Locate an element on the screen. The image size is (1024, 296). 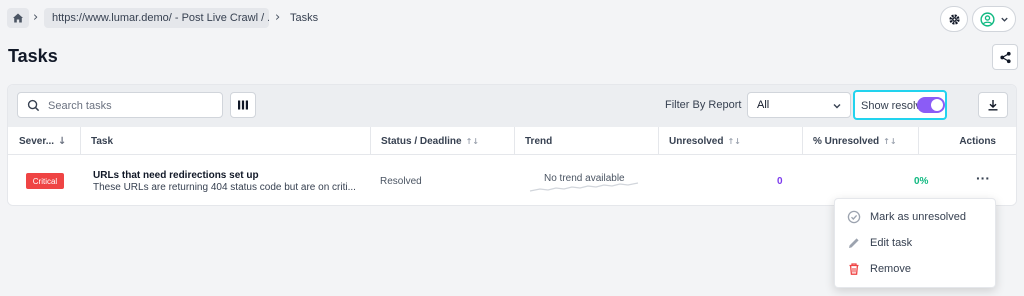
arrow-down-icon: ↓ is located at coordinates (62, 141).